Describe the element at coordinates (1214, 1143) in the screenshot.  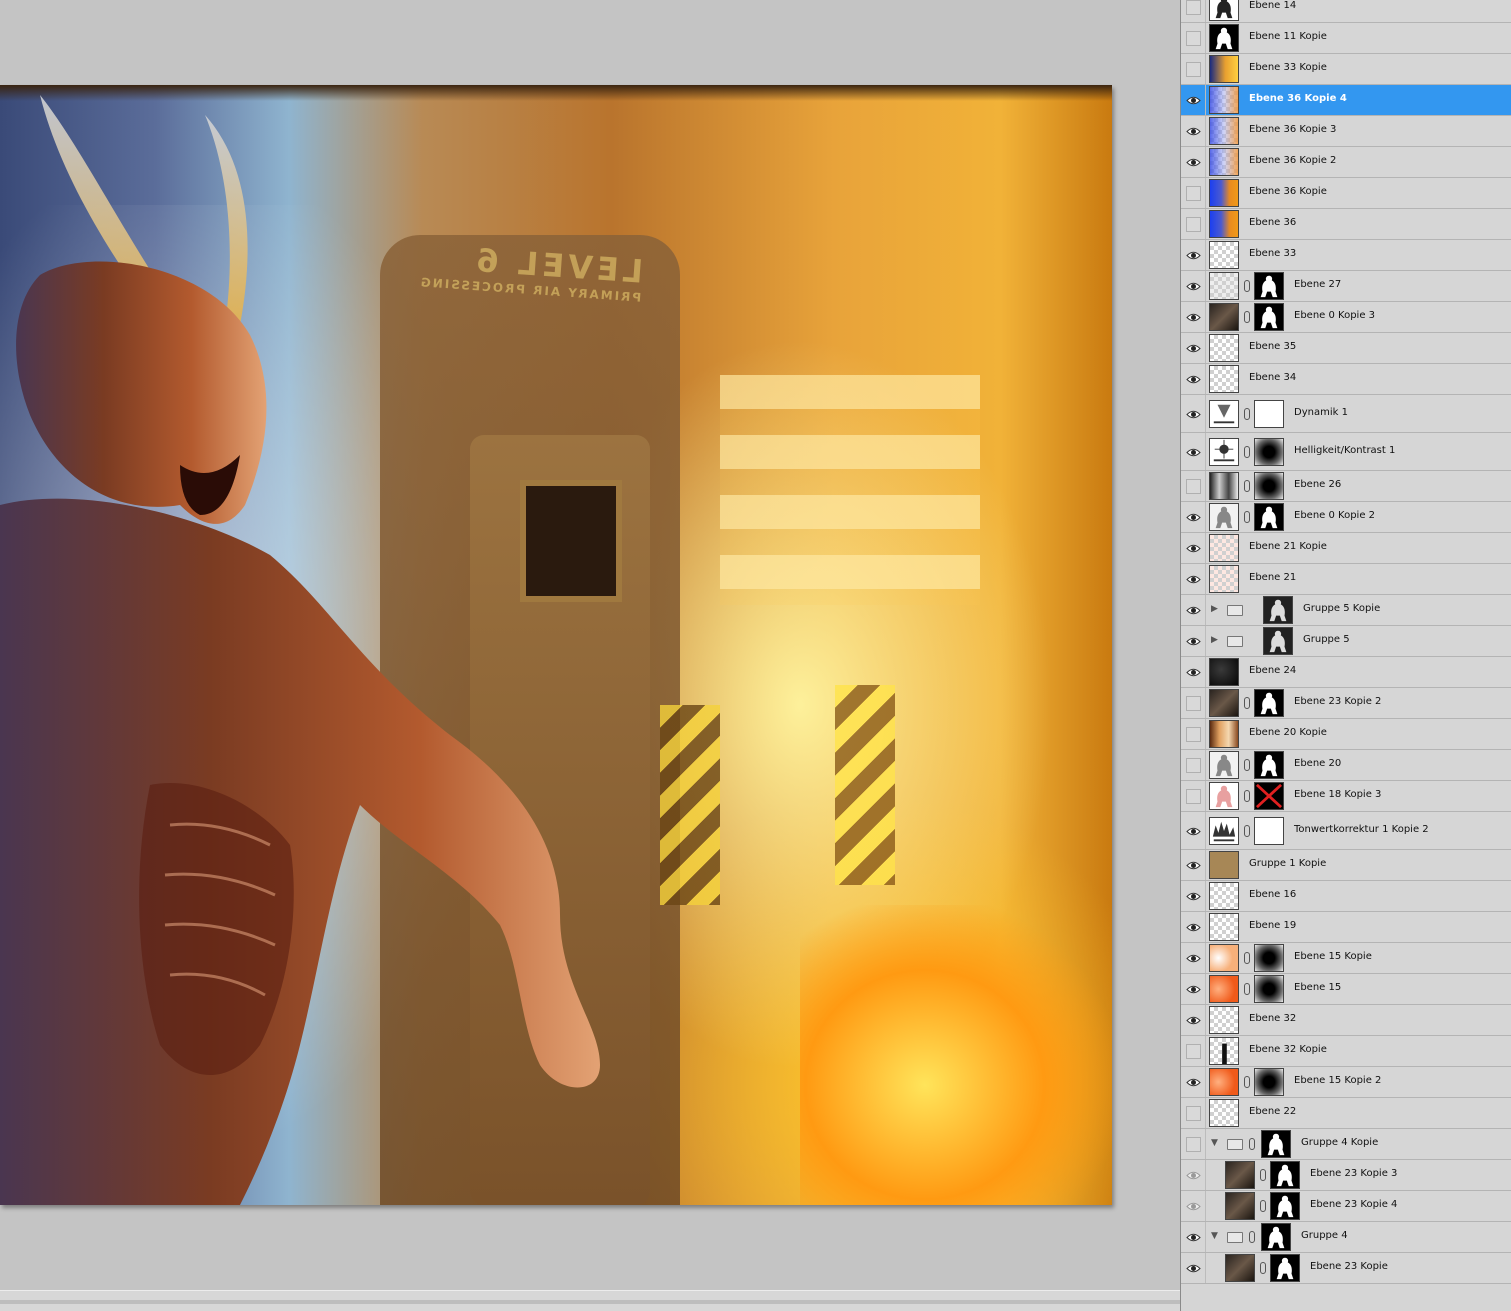
I see `expand-arrow-down-icon: ▼` at that location.